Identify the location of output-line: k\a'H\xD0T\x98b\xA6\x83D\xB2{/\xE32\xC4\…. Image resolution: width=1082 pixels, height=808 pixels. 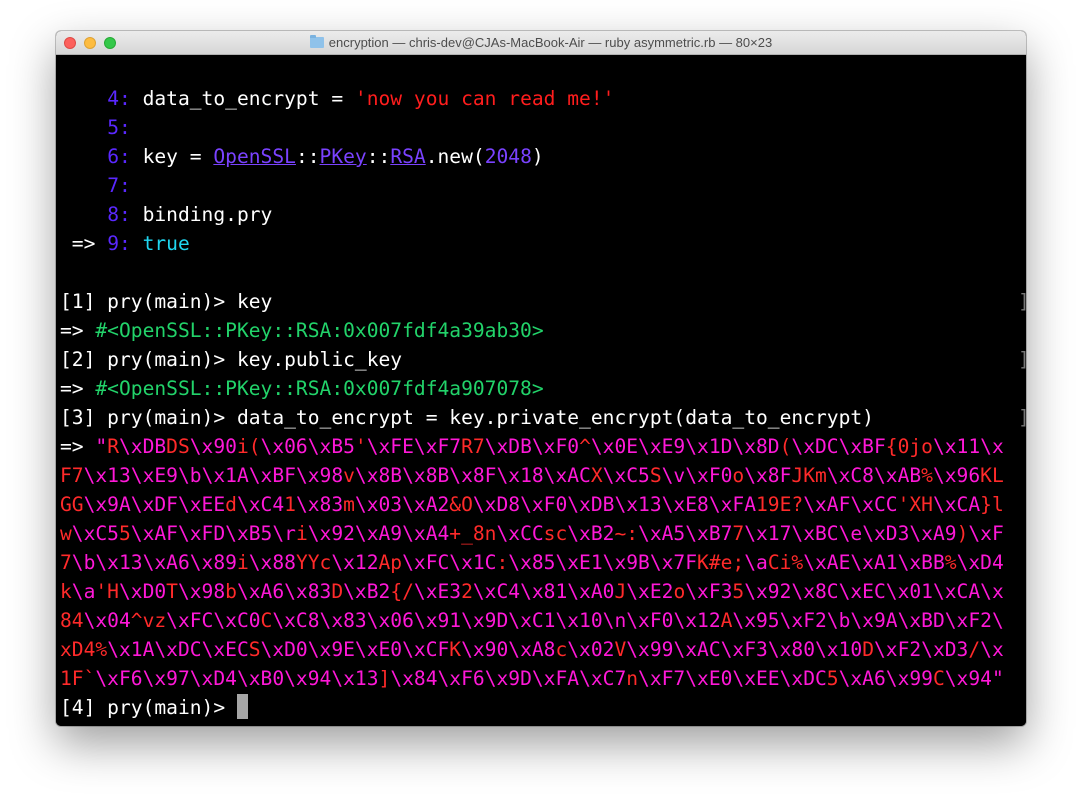
(532, 591).